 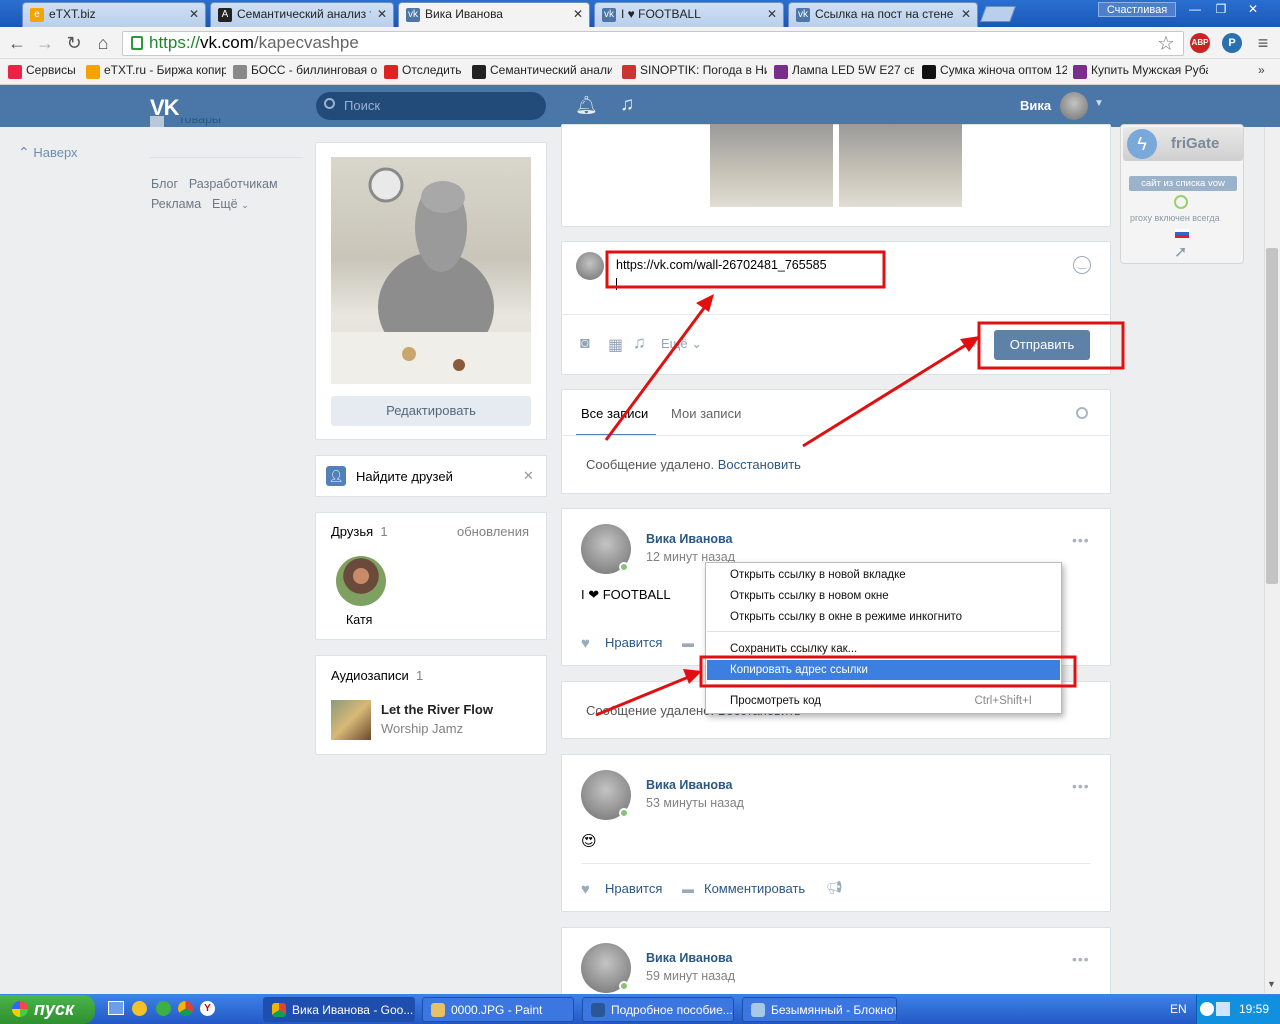 I want to click on start-button: пуск, so click(x=47, y=1009).